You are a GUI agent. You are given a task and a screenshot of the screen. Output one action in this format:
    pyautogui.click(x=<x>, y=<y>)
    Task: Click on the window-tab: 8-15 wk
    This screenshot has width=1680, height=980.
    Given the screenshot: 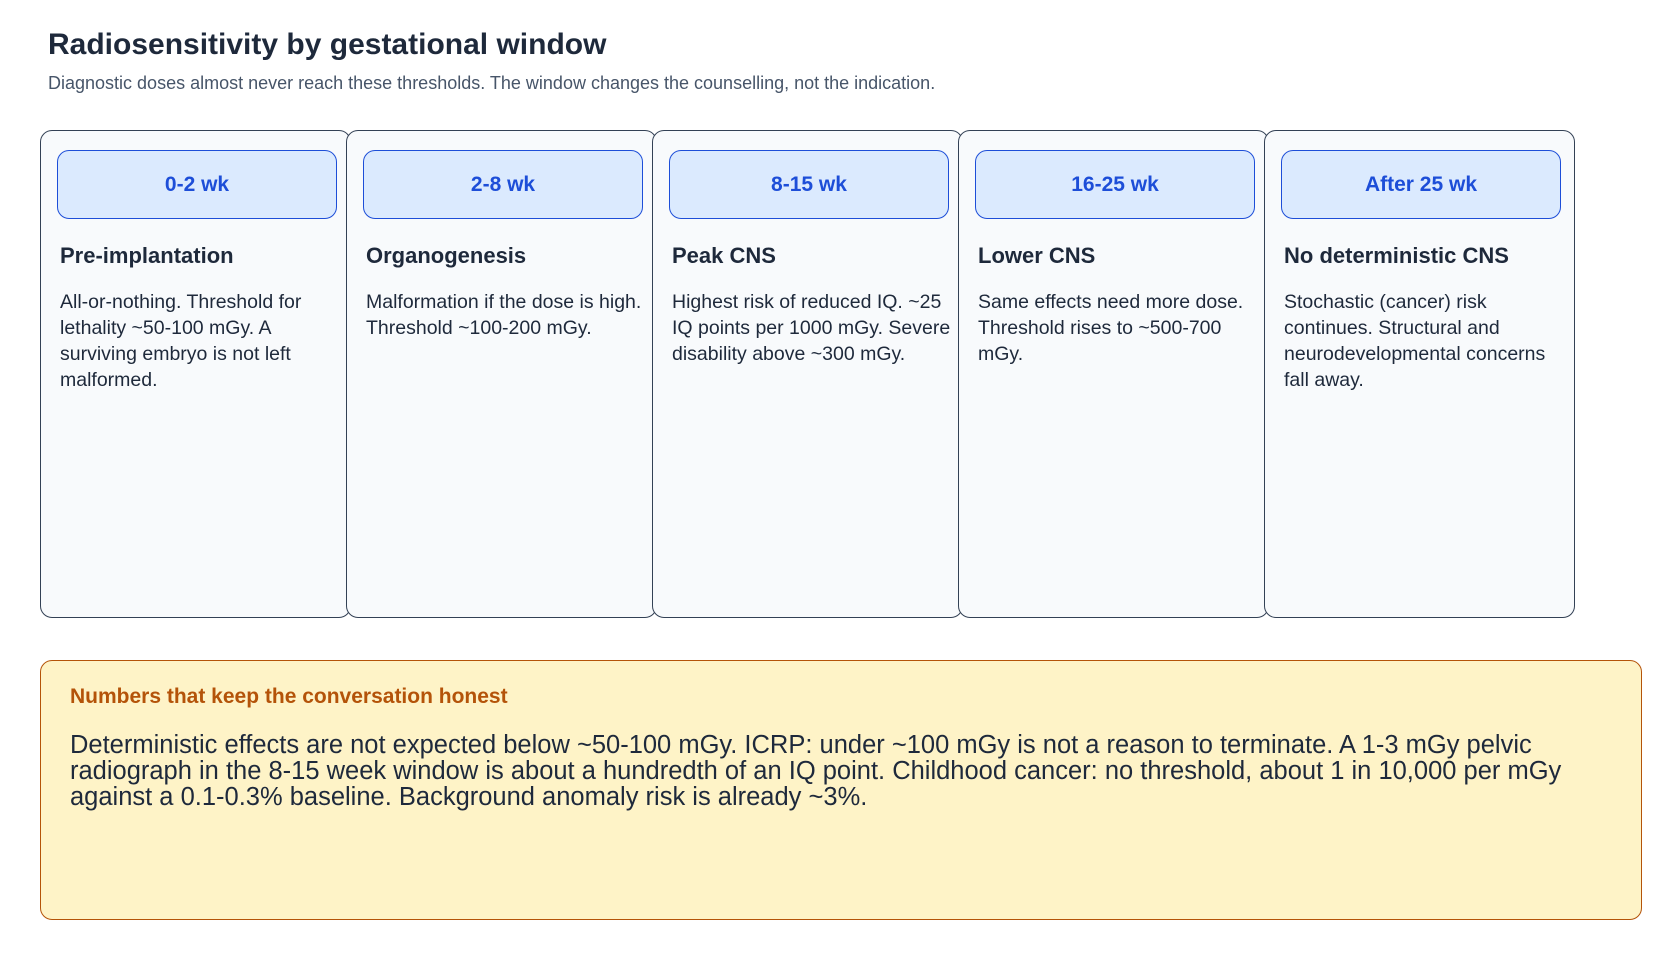 What is the action you would take?
    pyautogui.click(x=809, y=184)
    